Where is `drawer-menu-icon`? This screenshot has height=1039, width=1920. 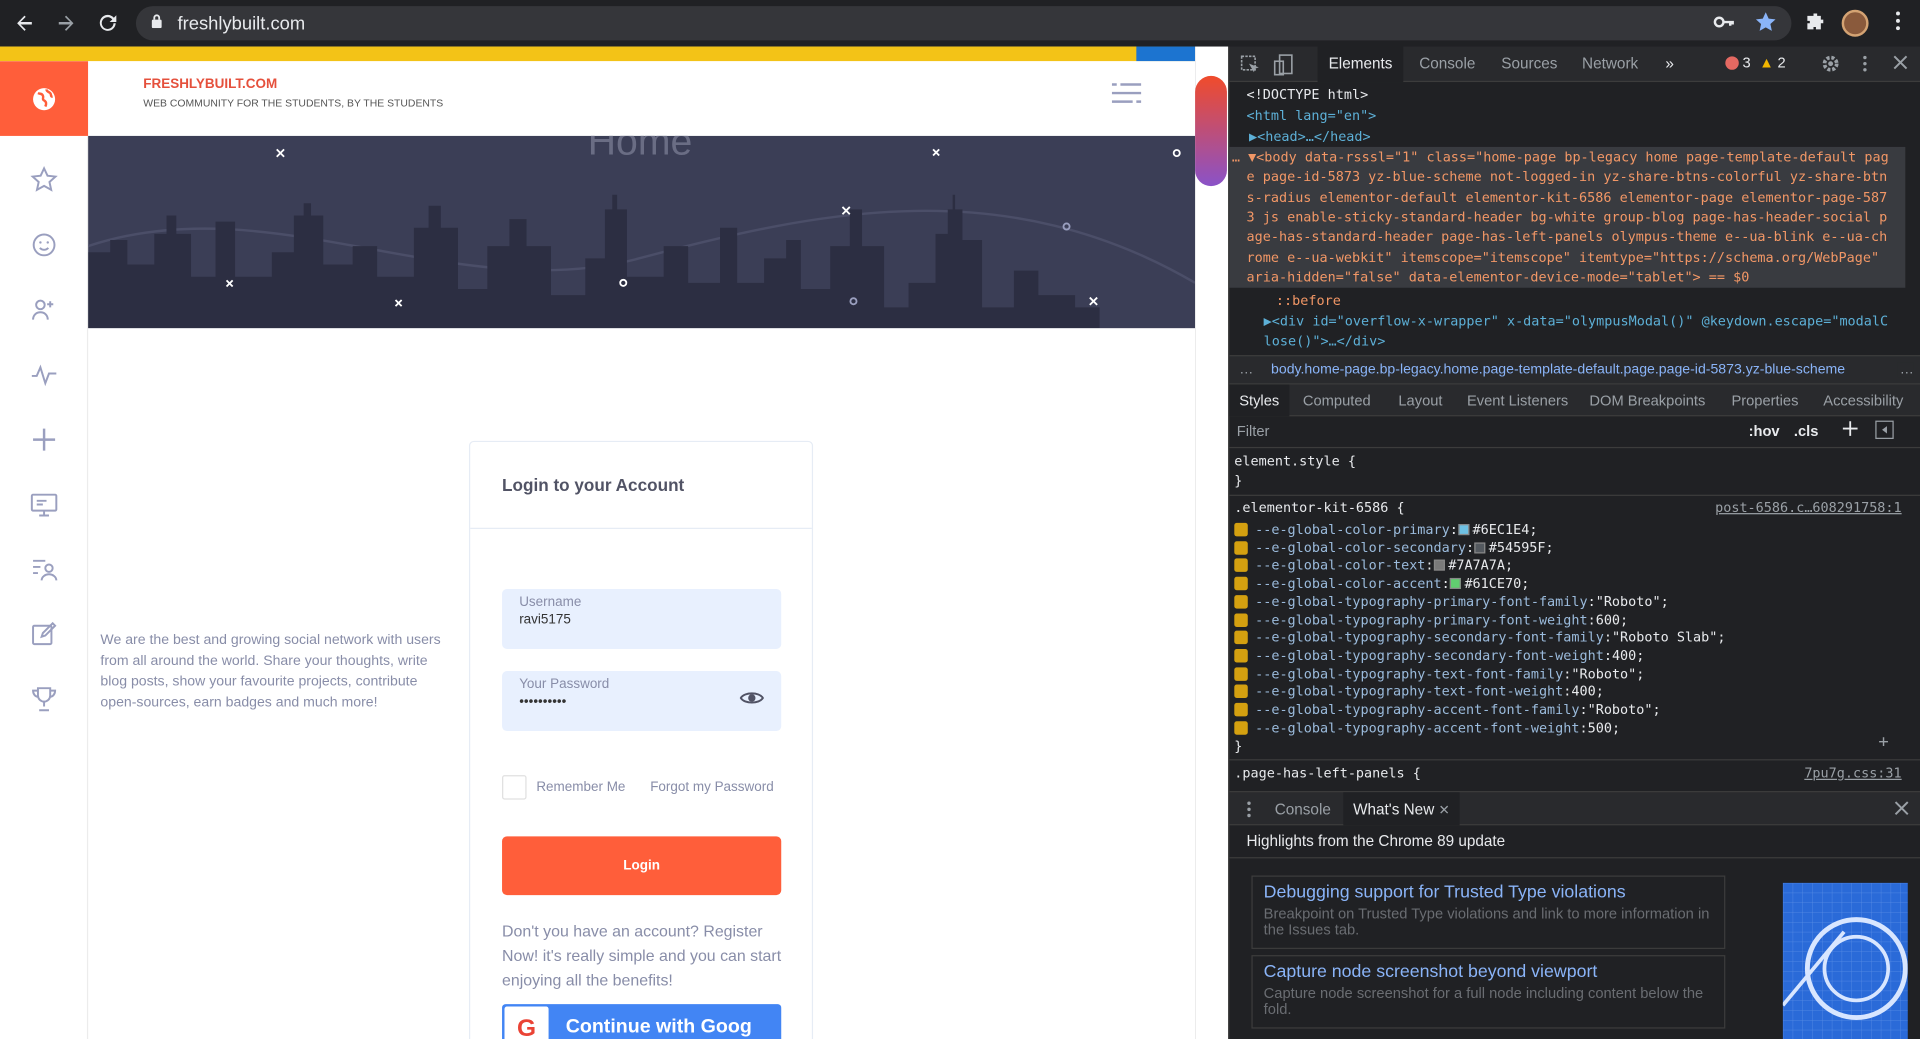 drawer-menu-icon is located at coordinates (1249, 811).